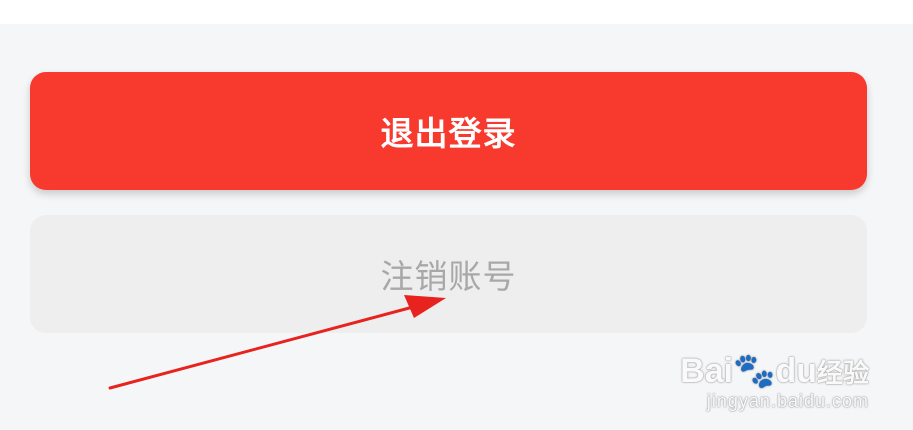 The image size is (913, 430). What do you see at coordinates (448, 133) in the screenshot?
I see `logout-button-label: 退出登录` at bounding box center [448, 133].